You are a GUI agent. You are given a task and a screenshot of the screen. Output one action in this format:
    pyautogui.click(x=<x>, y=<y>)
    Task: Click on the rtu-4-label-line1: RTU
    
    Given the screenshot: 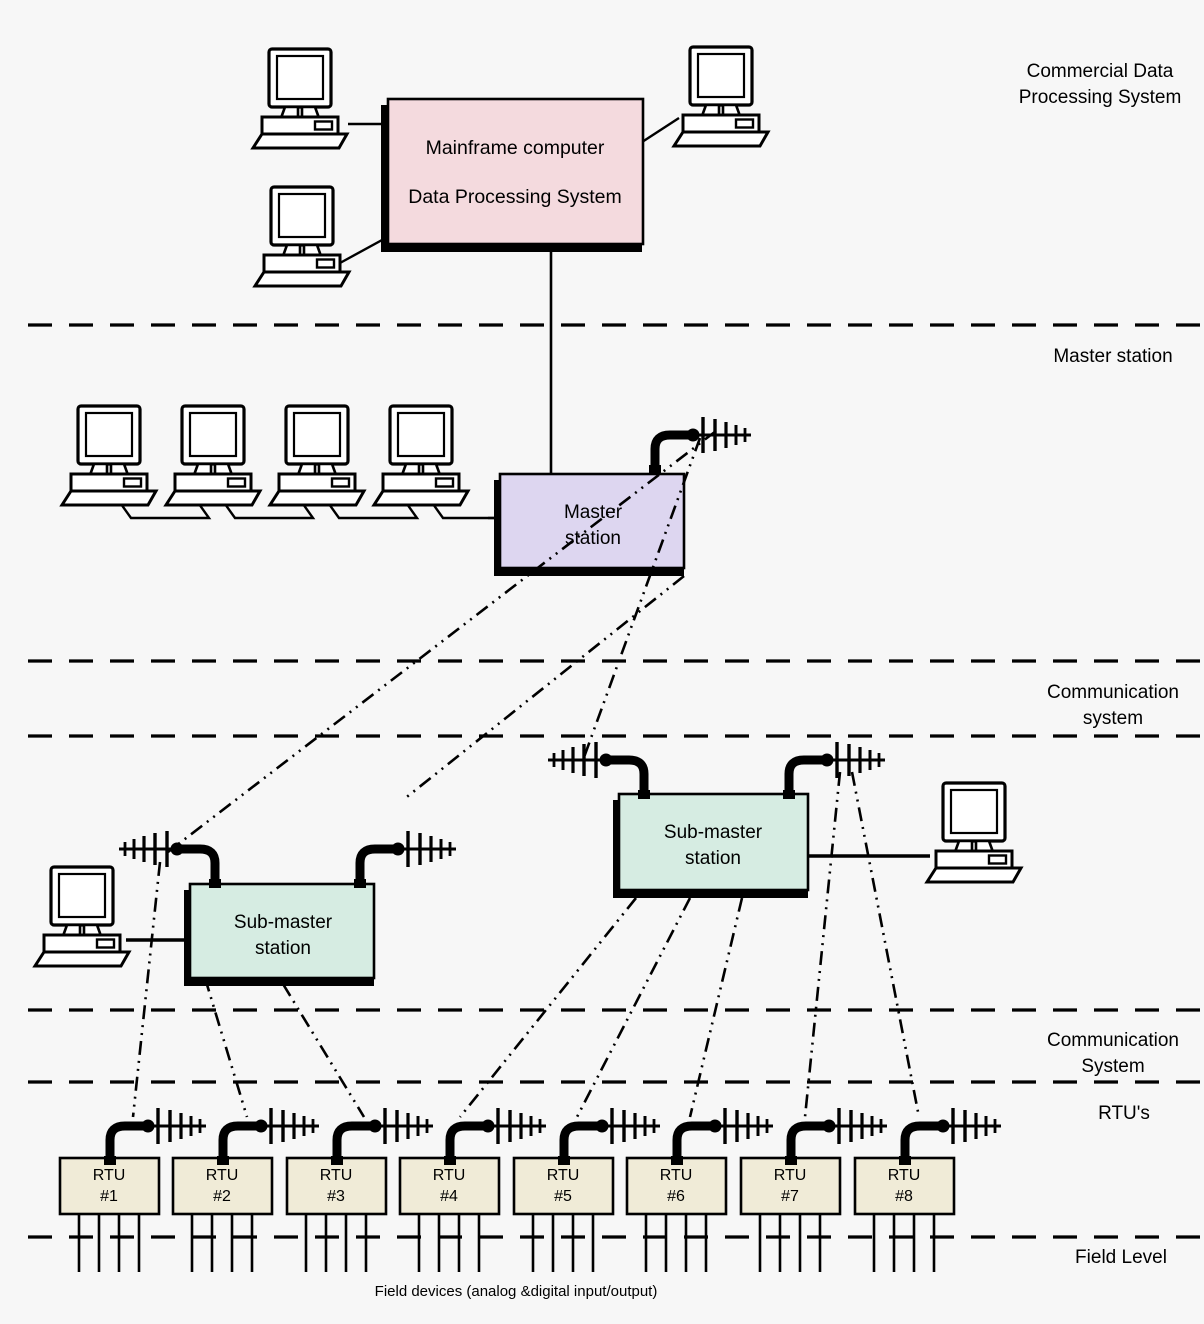 What is the action you would take?
    pyautogui.click(x=449, y=1175)
    